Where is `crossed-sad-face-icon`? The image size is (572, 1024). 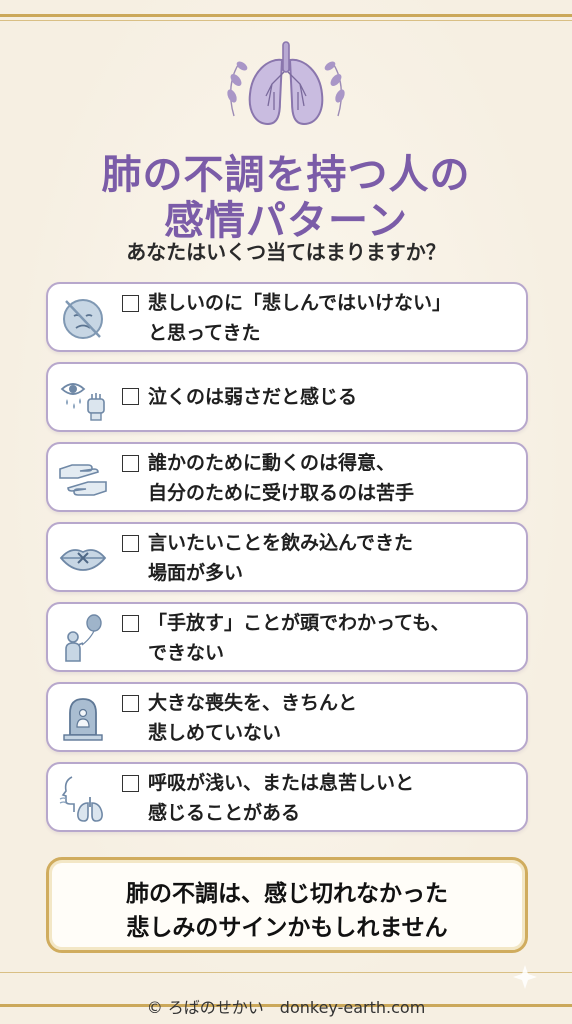 crossed-sad-face-icon is located at coordinates (83, 319).